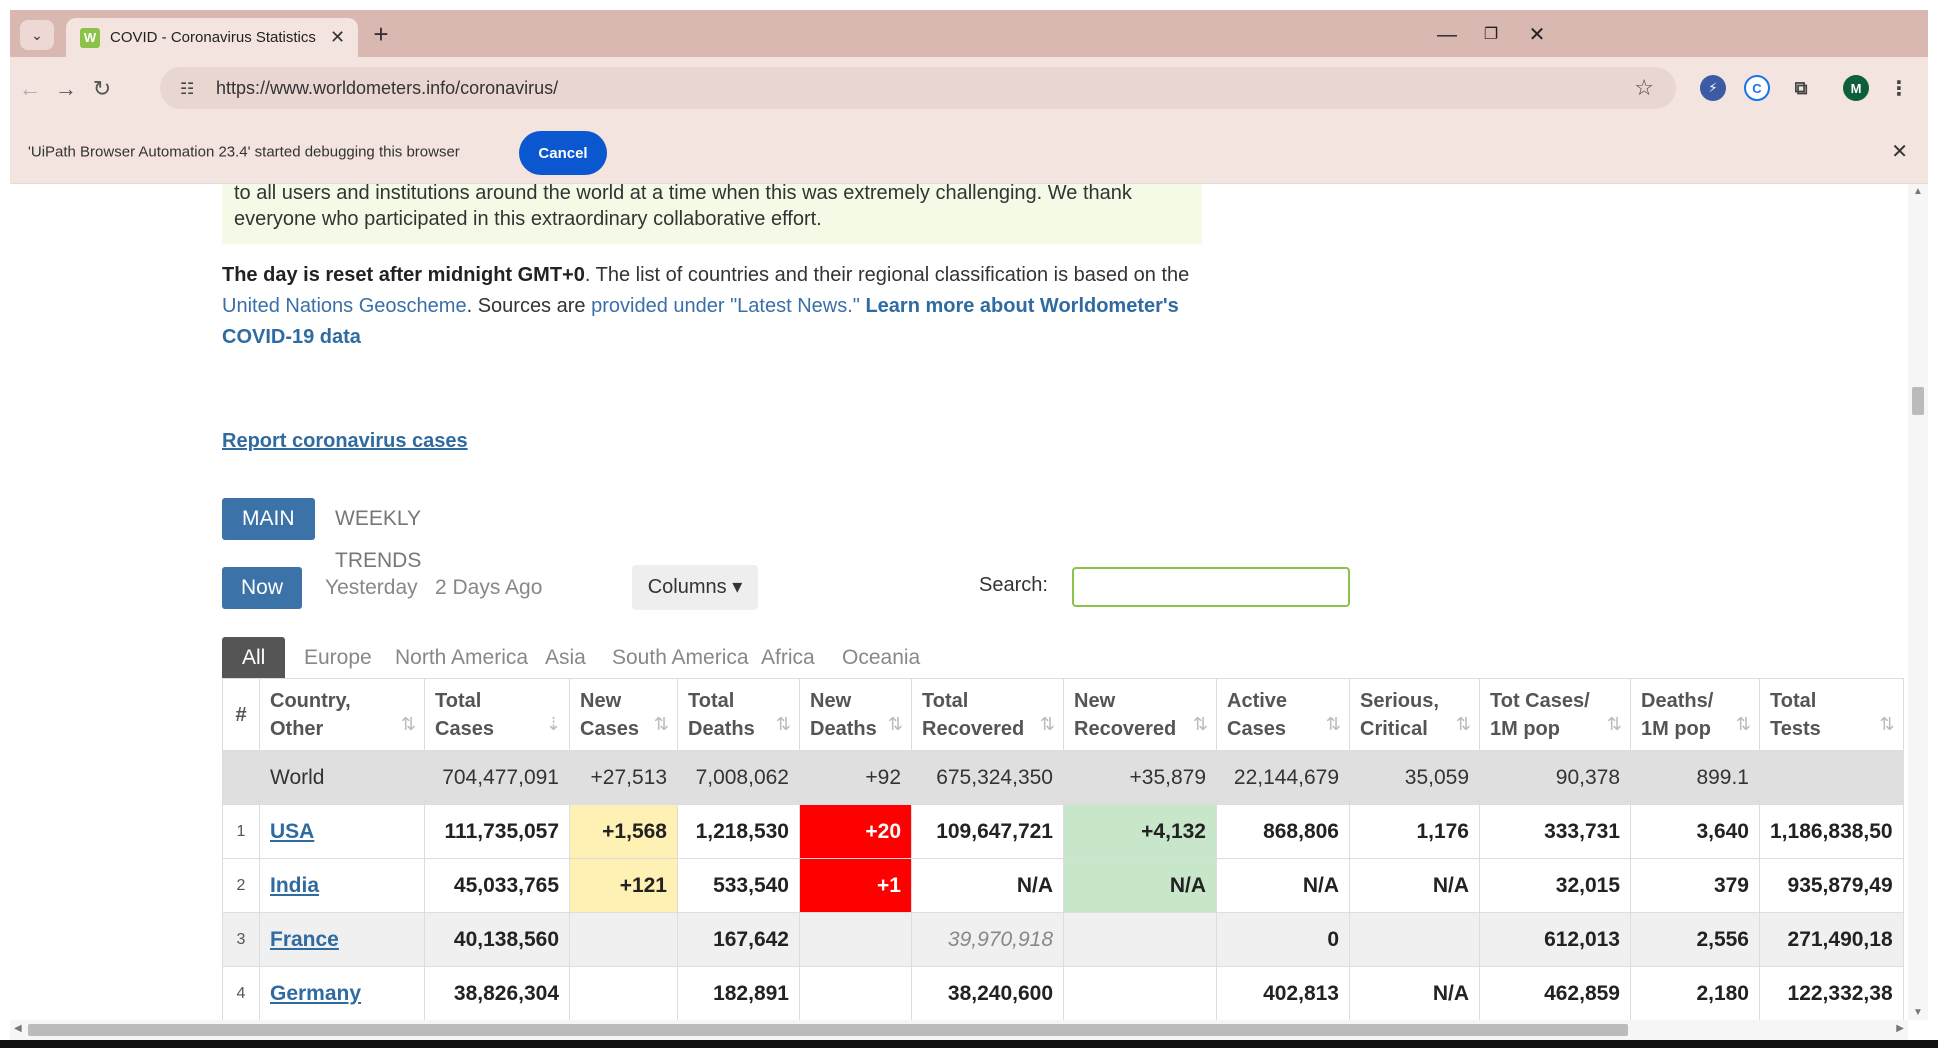  Describe the element at coordinates (488, 588) in the screenshot. I see `tab-2-days-ago: 2 Days Ago` at that location.